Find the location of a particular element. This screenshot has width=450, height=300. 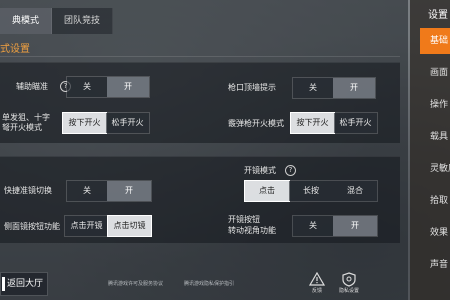

mode-tabs: 典模式 团队竞技 is located at coordinates (57, 21).